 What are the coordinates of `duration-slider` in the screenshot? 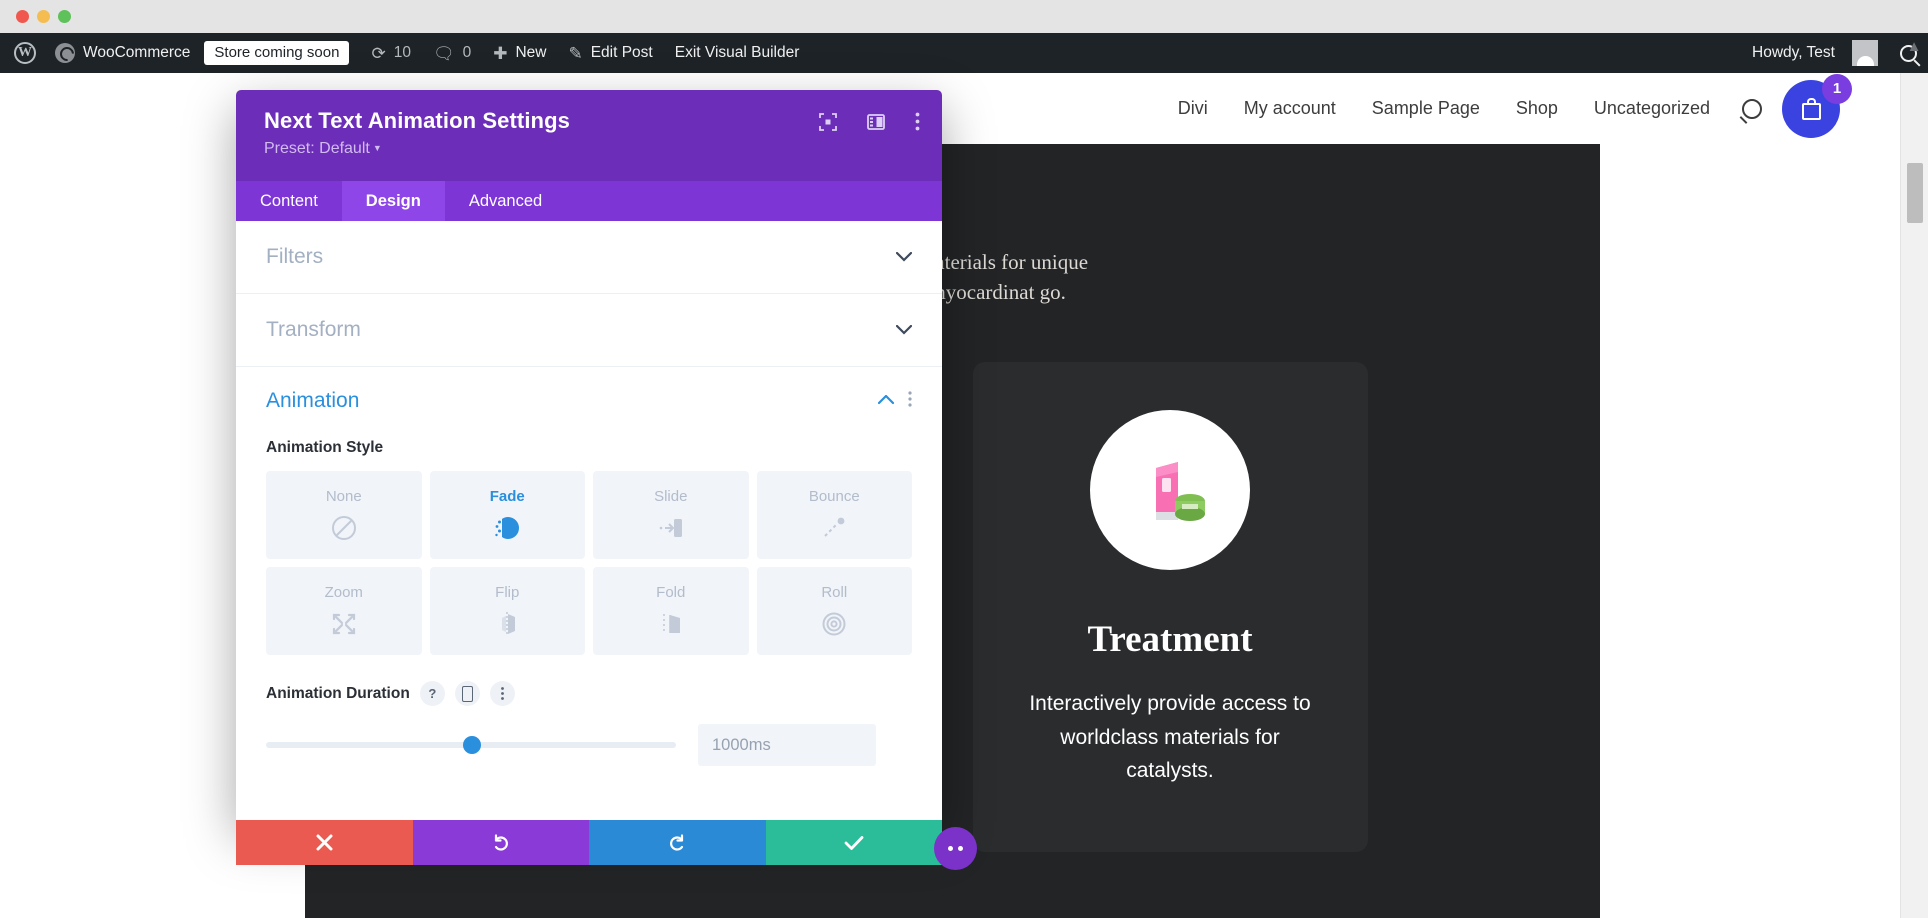 It's located at (471, 745).